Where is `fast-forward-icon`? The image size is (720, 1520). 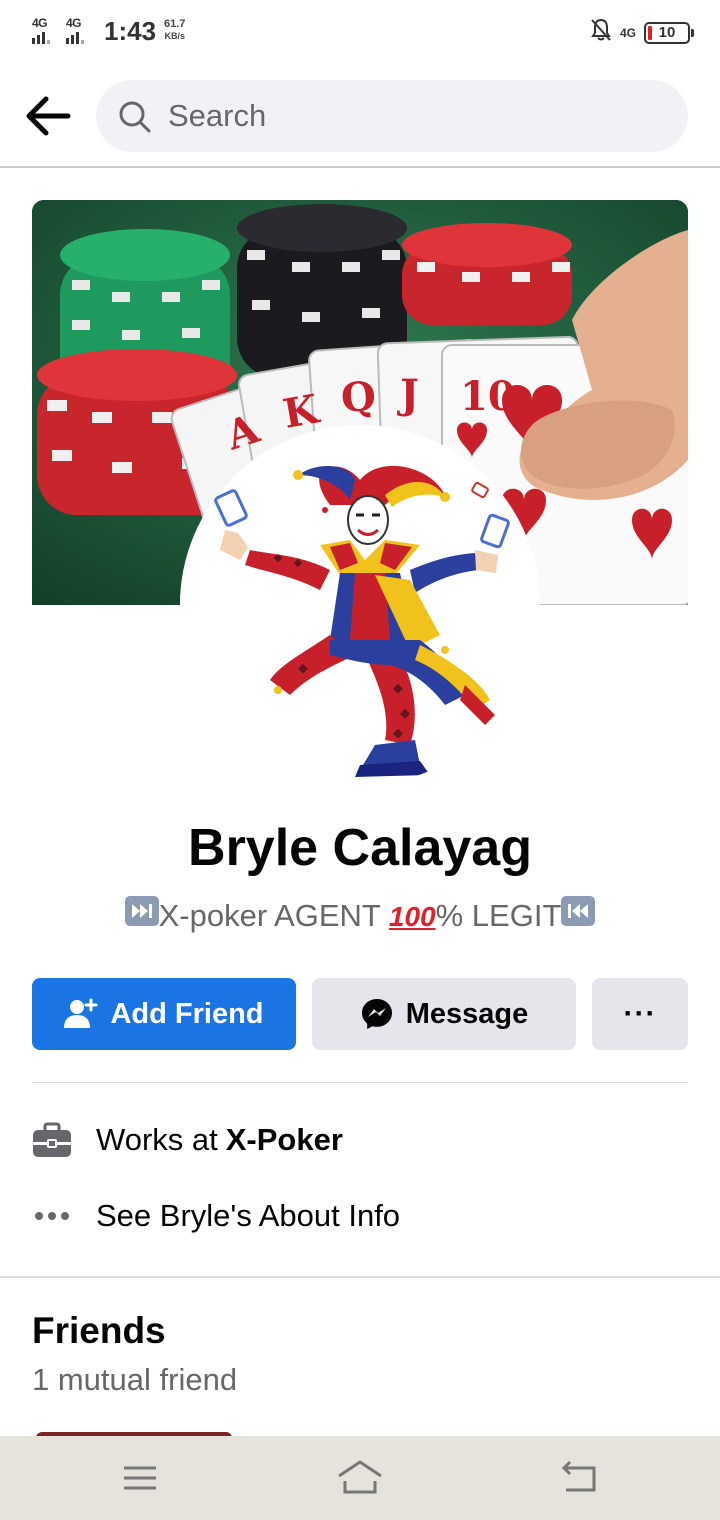 fast-forward-icon is located at coordinates (141, 914).